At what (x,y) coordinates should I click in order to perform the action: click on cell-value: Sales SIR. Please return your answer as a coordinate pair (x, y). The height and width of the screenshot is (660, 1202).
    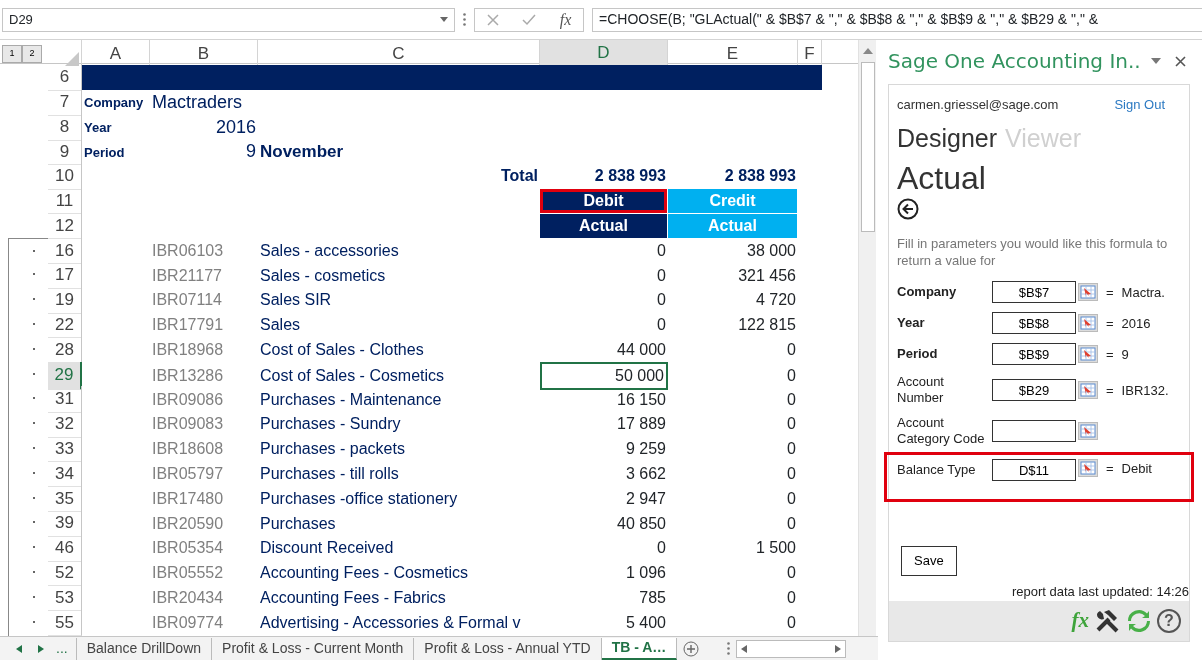
    Looking at the image, I should click on (296, 300).